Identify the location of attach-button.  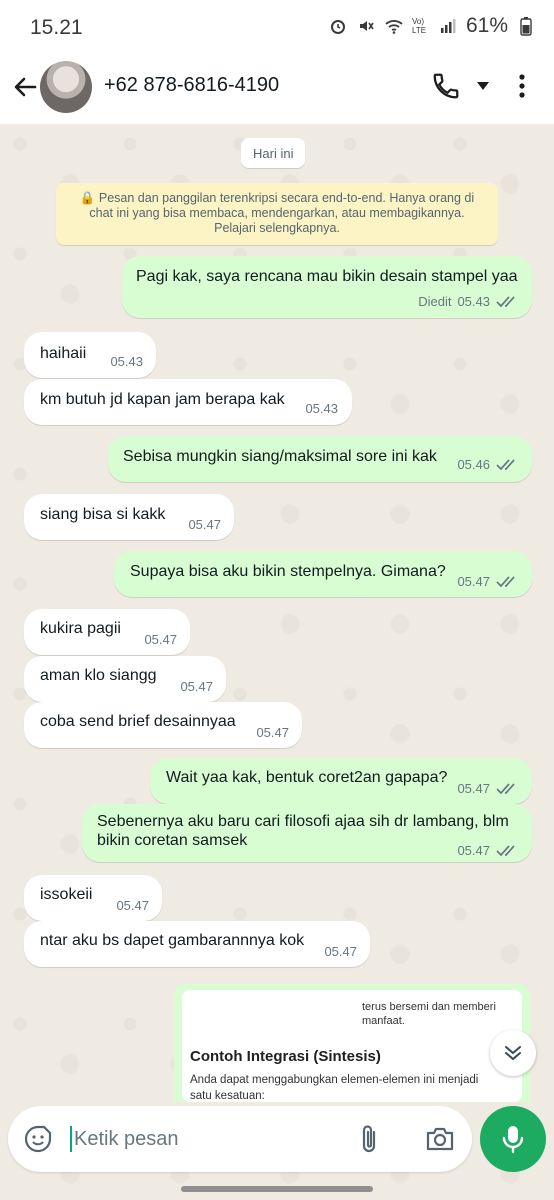
(369, 1139).